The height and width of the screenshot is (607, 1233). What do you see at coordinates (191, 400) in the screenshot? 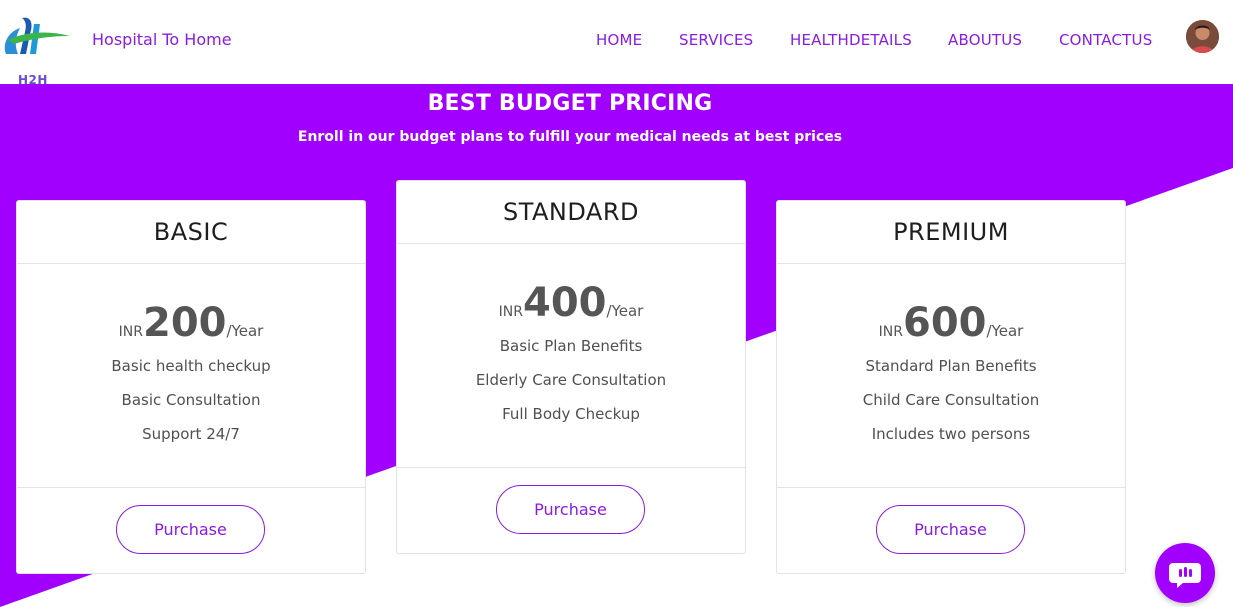
I see `plan-feature: Basic Consultation` at bounding box center [191, 400].